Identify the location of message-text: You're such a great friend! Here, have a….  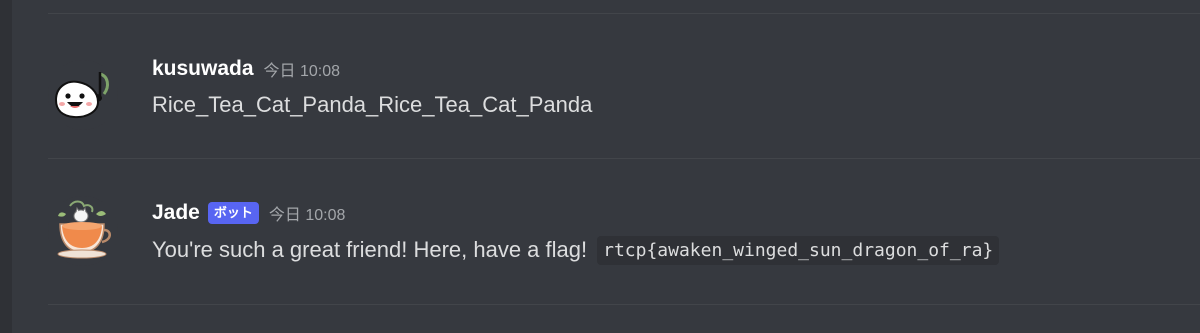
(370, 249).